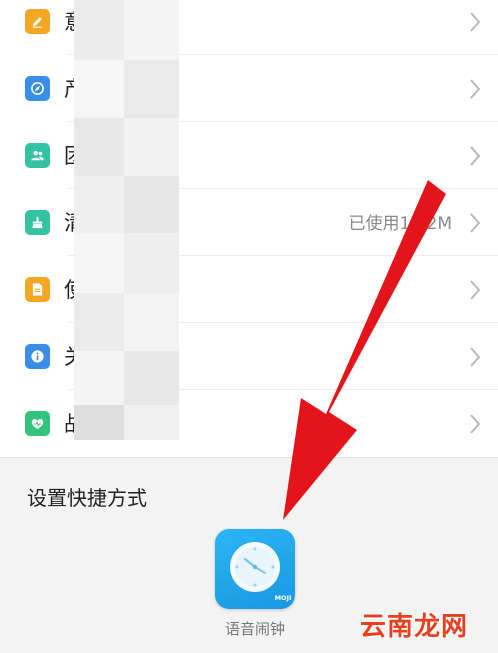  What do you see at coordinates (37, 155) in the screenshot?
I see `people-icon` at bounding box center [37, 155].